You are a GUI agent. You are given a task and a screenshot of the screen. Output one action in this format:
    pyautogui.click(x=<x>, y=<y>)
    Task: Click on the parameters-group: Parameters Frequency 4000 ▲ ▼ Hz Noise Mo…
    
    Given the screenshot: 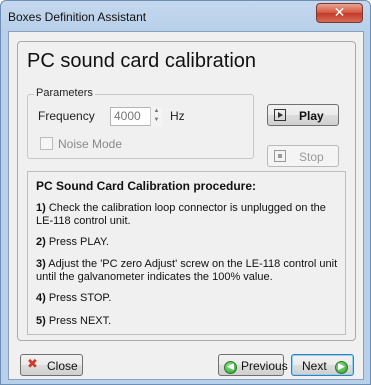 What is the action you would take?
    pyautogui.click(x=140, y=123)
    